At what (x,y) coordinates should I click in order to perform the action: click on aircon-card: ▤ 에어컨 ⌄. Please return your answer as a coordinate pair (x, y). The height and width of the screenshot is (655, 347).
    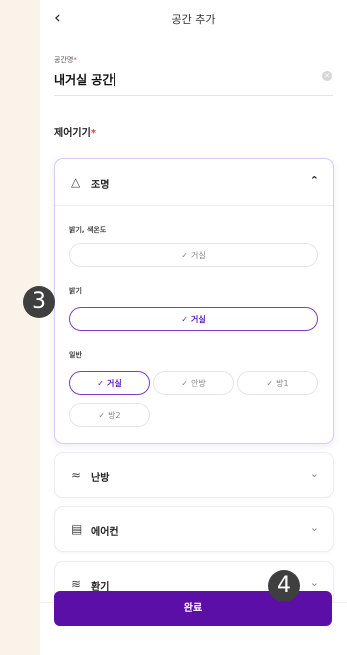
    Looking at the image, I should click on (194, 529).